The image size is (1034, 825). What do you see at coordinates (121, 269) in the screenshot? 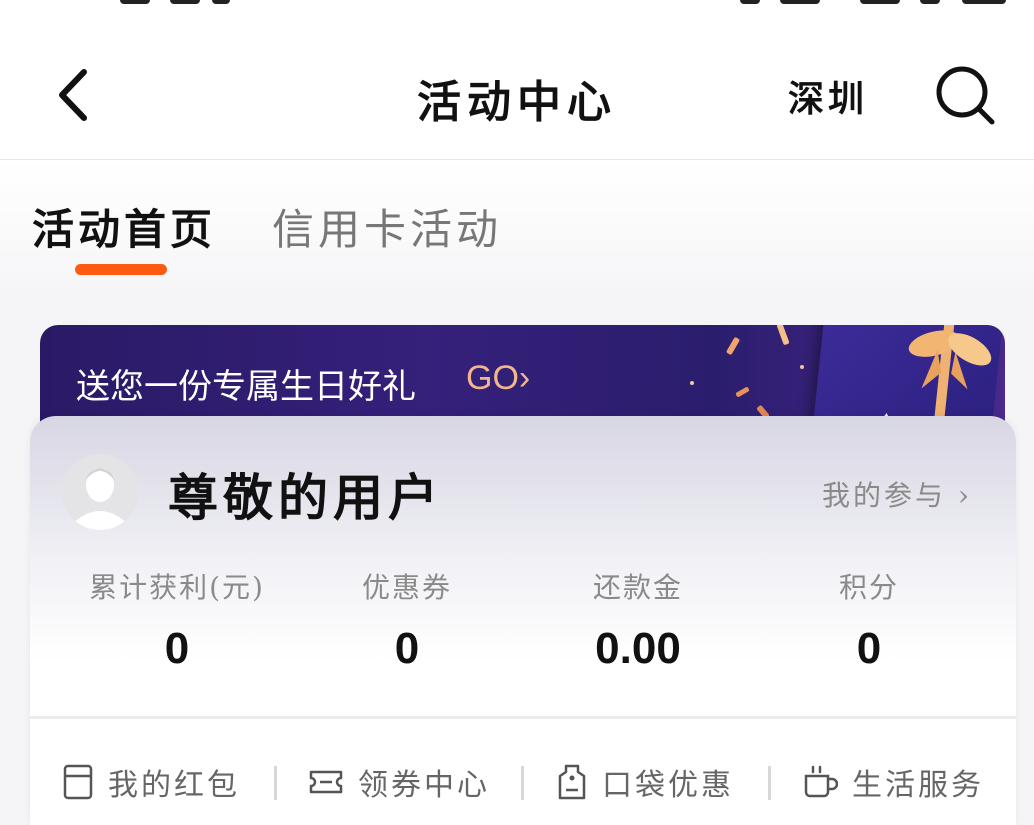
I see `active-tab-indicator` at bounding box center [121, 269].